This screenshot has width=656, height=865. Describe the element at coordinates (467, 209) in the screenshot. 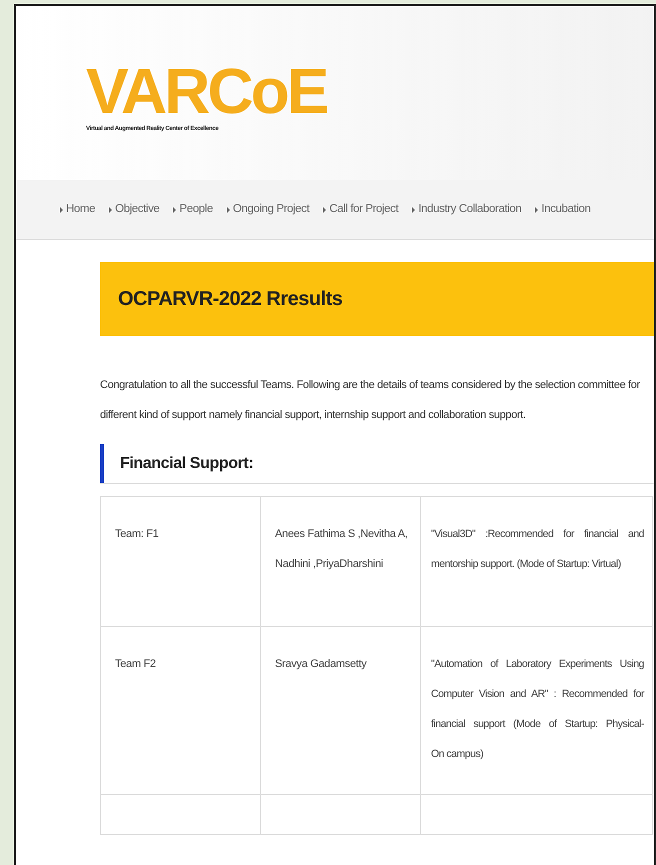

I see `nav-link: Industry Collaboration` at that location.